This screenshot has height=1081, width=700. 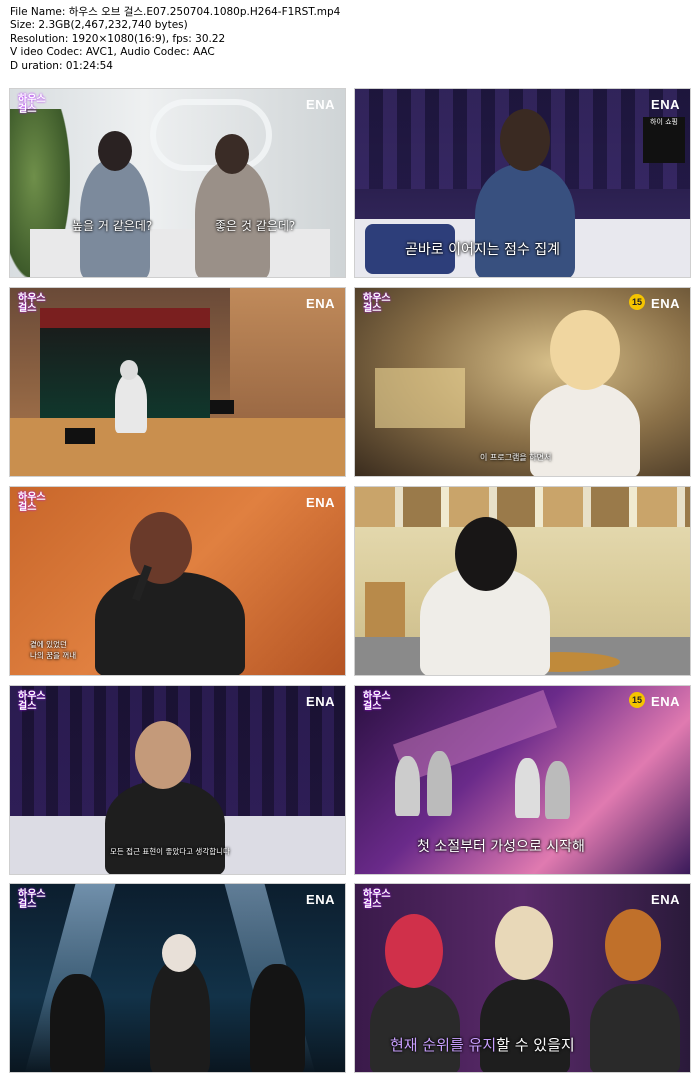 What do you see at coordinates (177, 183) in the screenshot?
I see `thumbnail-1: 하우스 걸스 ENA 높을 거 같은데? 좋은 것 같은데?` at bounding box center [177, 183].